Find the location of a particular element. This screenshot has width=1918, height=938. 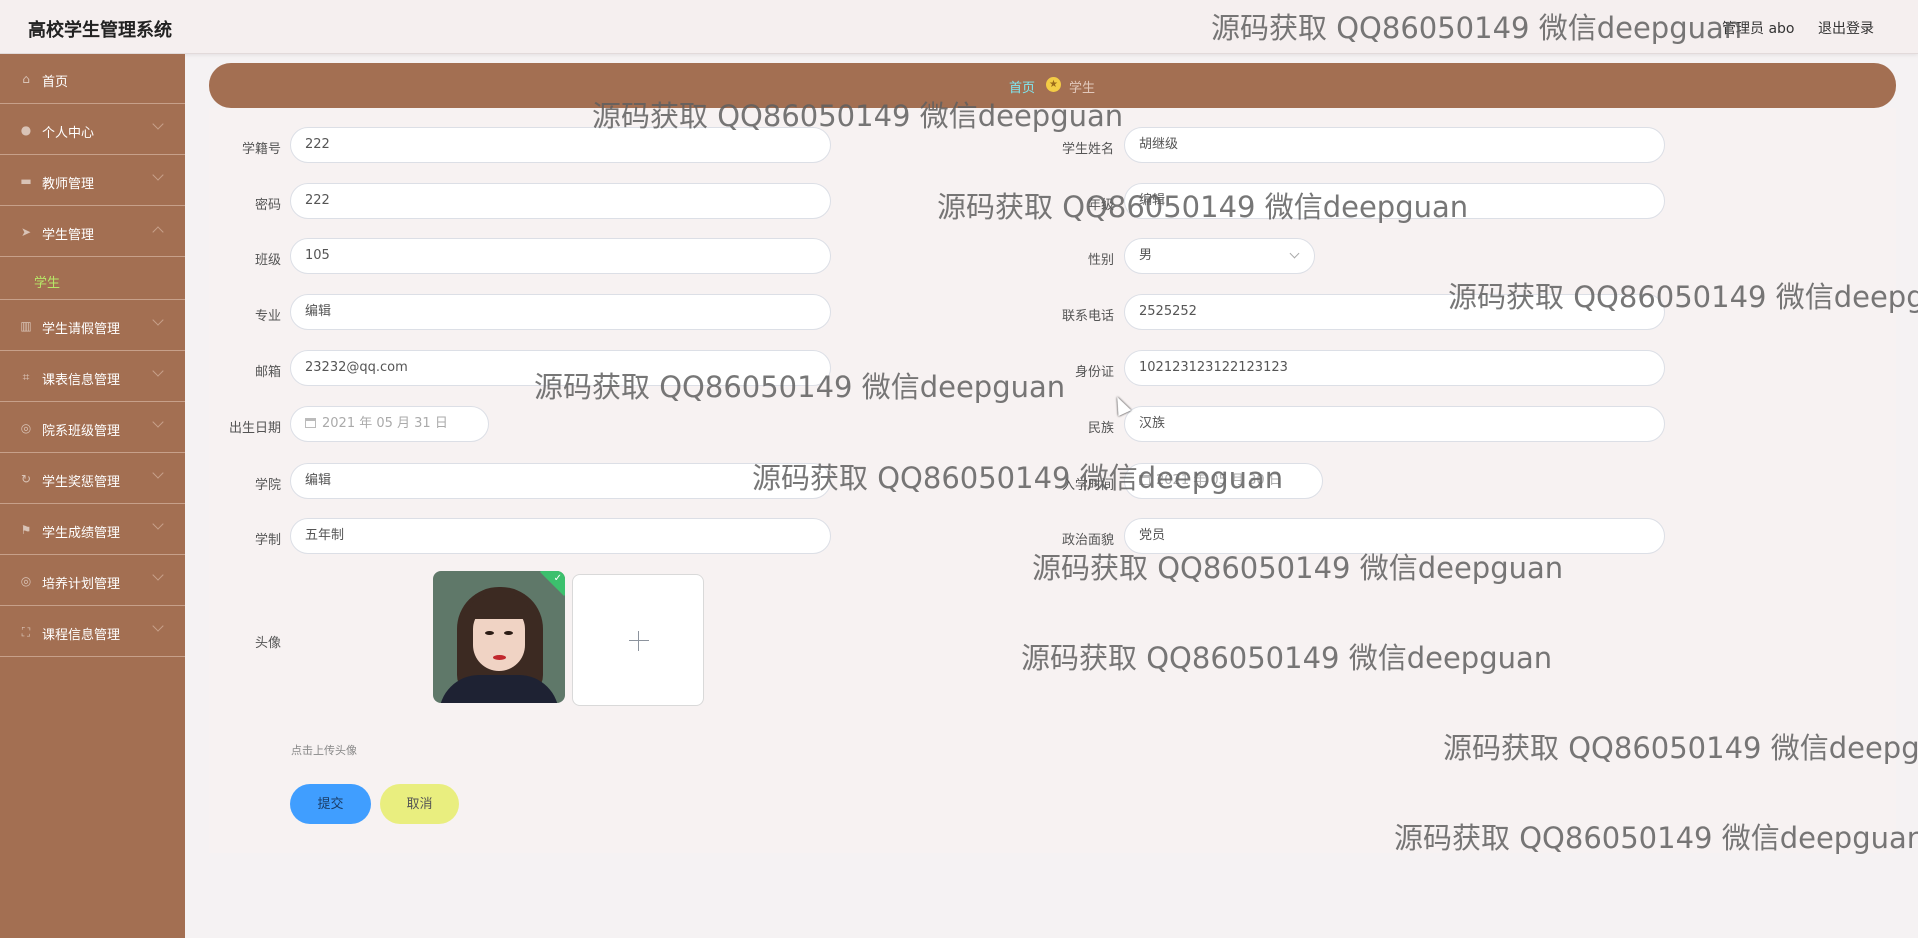

home-icon: ⌂ is located at coordinates (26, 79).